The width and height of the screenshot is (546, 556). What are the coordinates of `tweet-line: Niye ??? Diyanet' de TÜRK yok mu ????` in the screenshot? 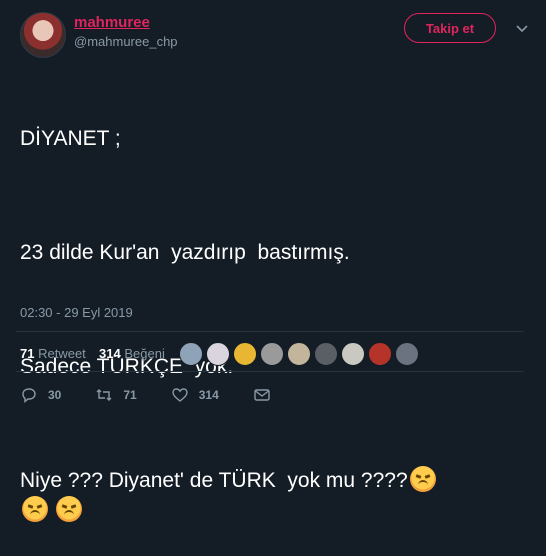 It's located at (214, 480).